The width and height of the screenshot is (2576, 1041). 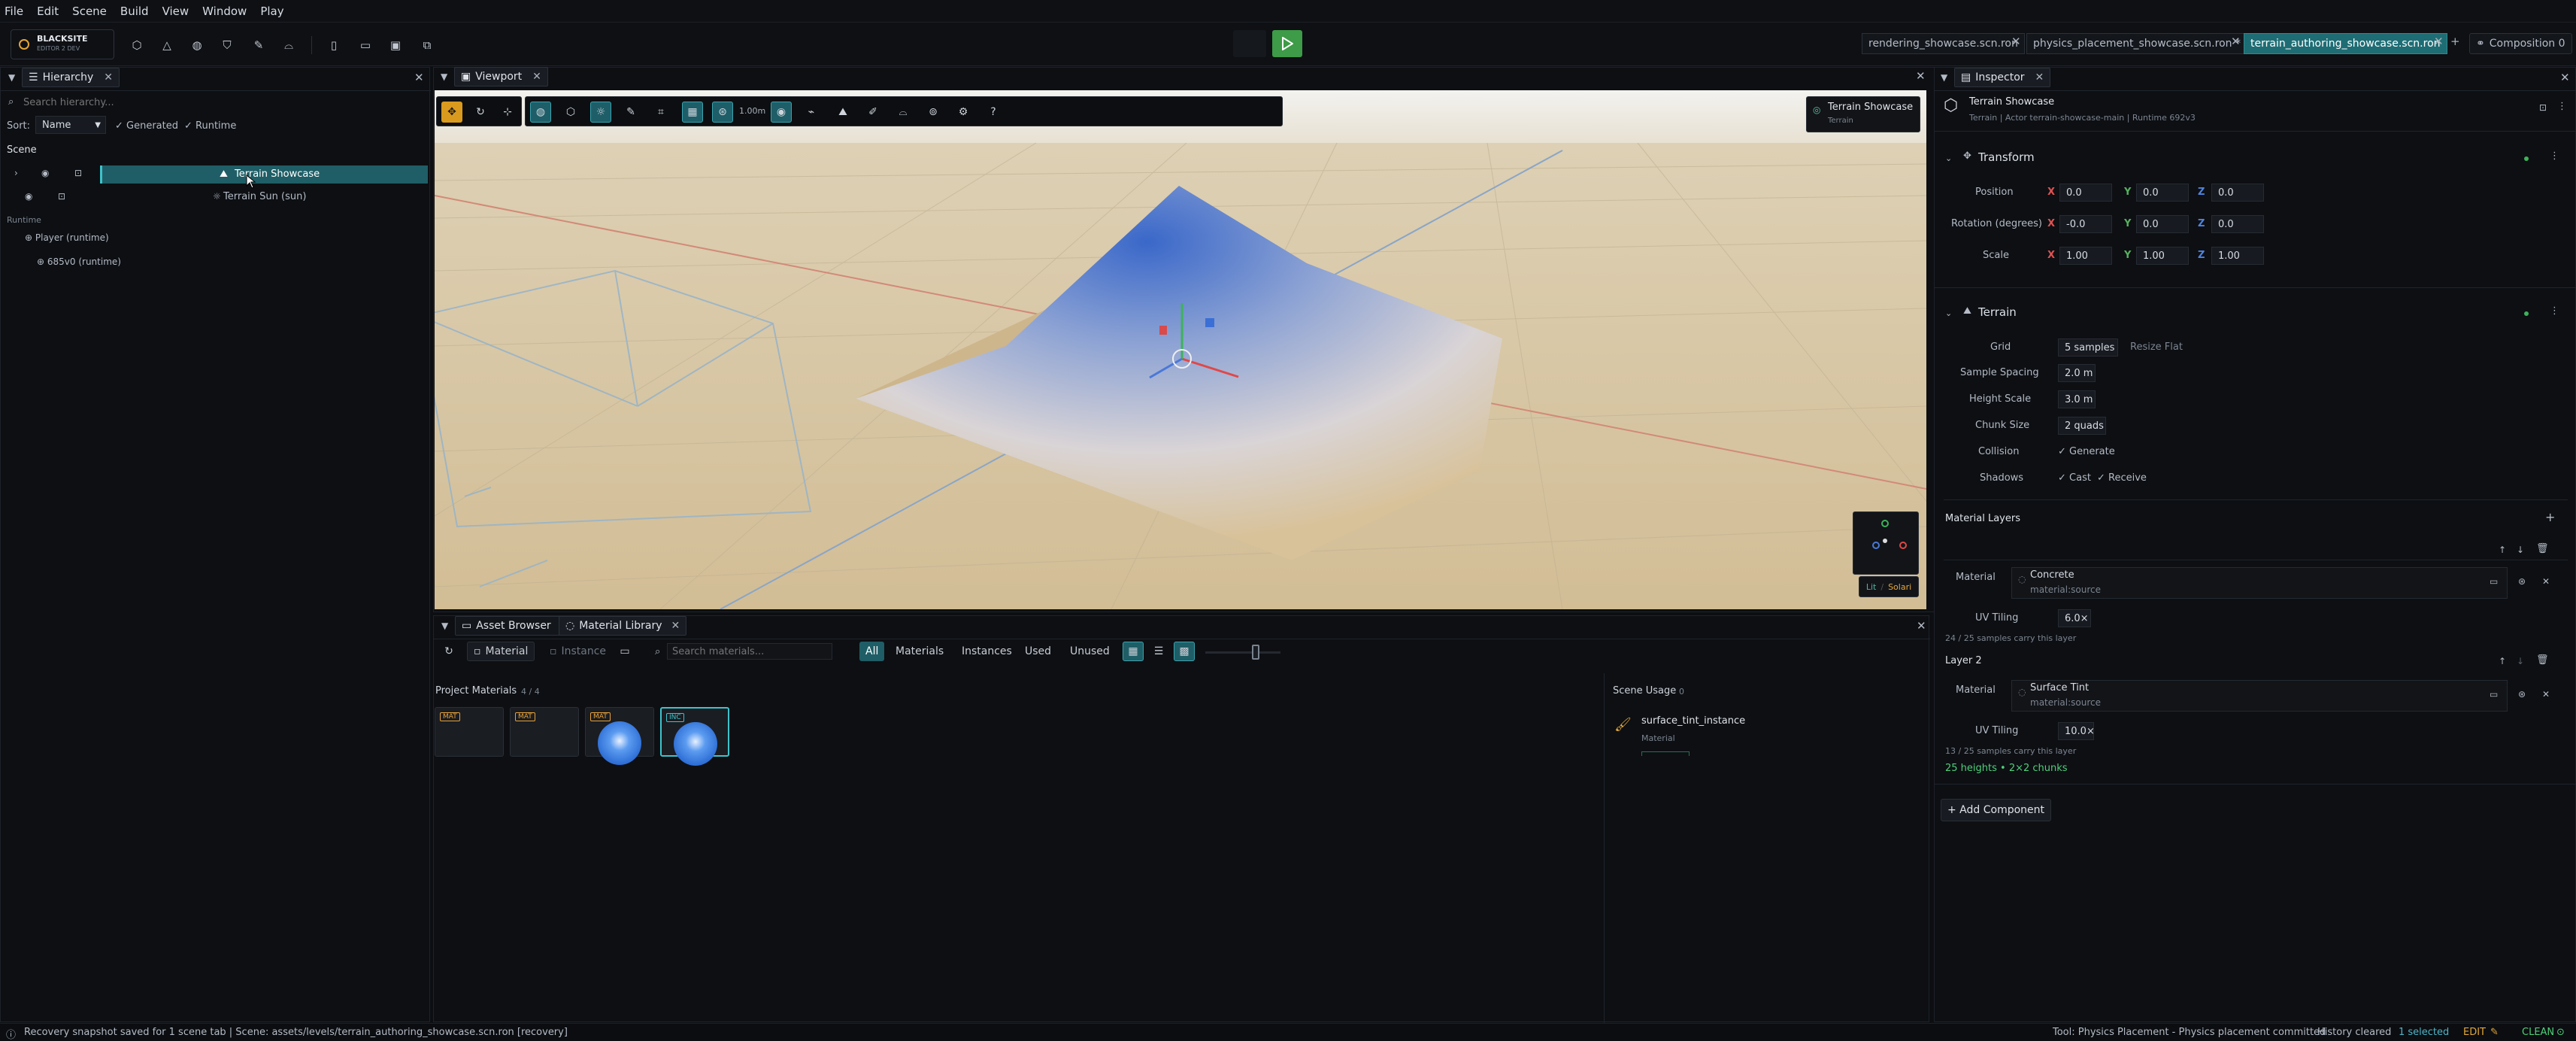 I want to click on layer1-uv-field: 6.0×, so click(x=2074, y=618).